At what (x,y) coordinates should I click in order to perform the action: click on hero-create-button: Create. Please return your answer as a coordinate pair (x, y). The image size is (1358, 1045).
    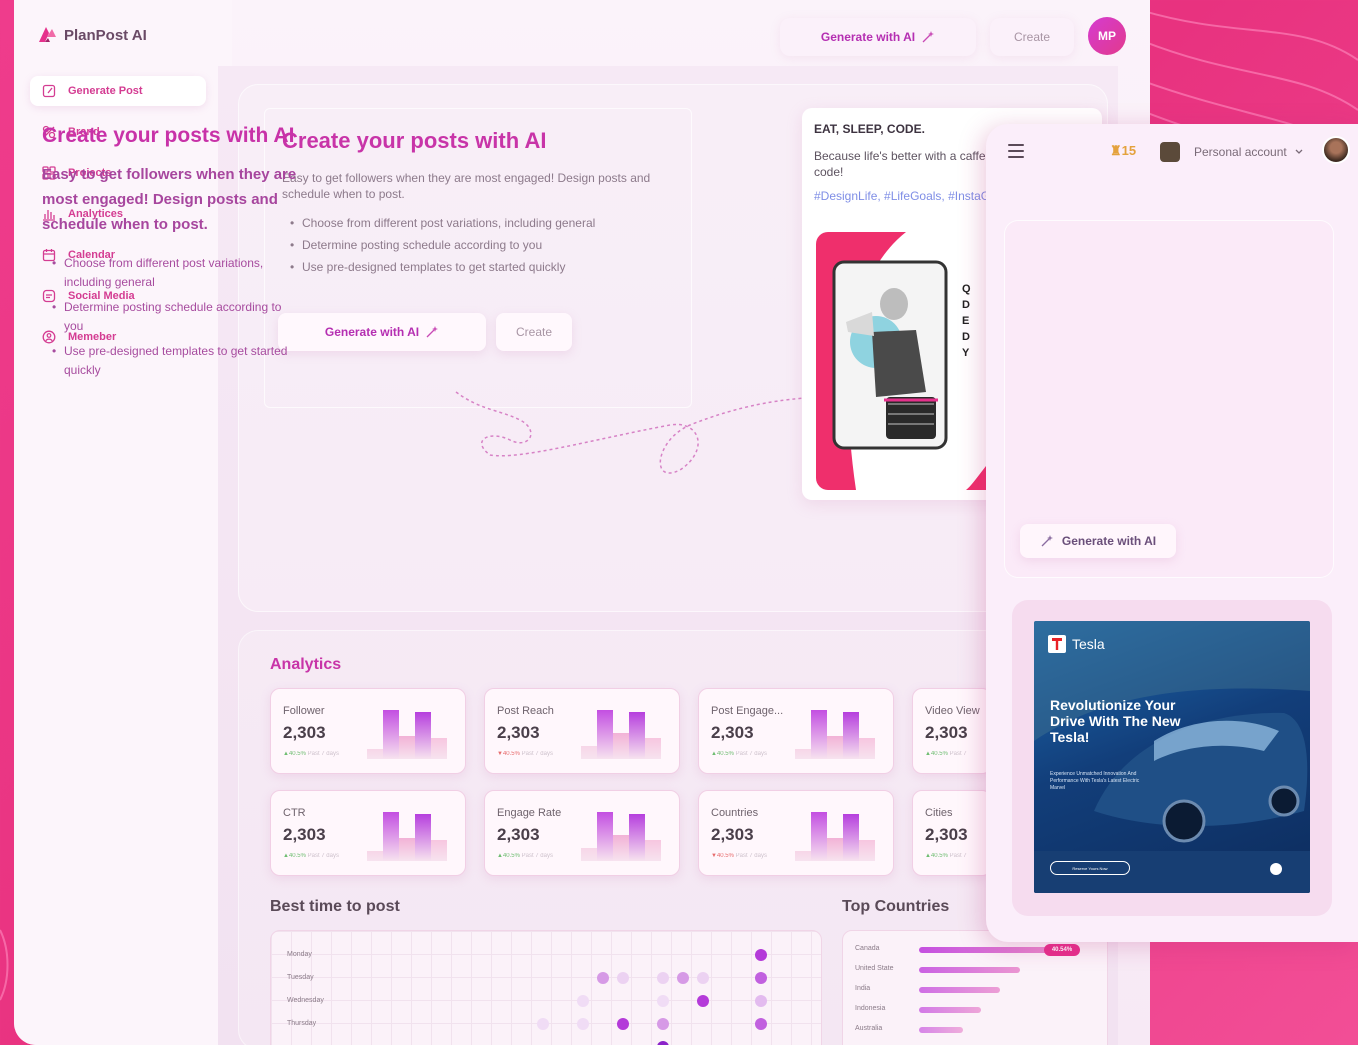
    Looking at the image, I should click on (534, 332).